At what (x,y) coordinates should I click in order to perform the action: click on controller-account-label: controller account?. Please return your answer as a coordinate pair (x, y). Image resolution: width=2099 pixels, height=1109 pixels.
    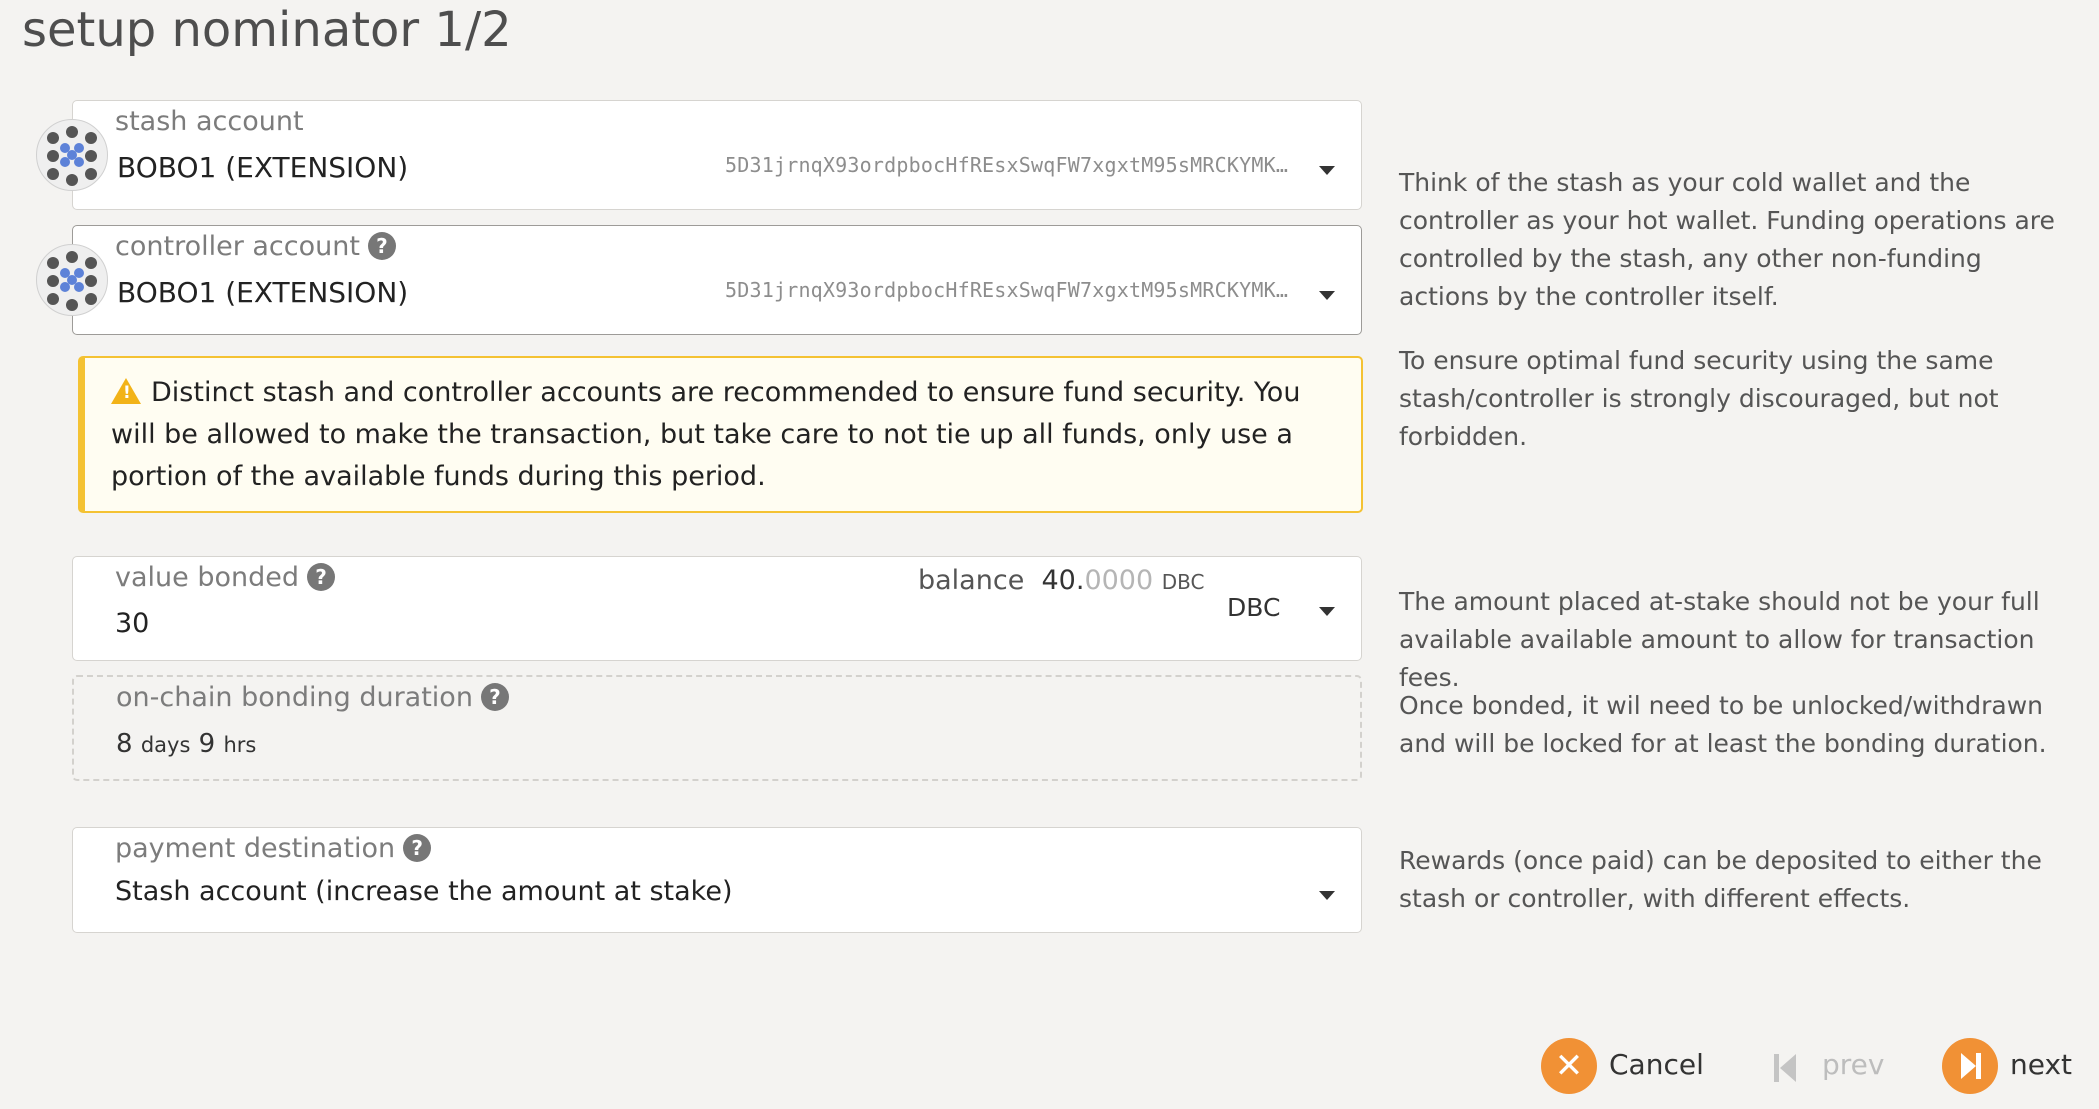
    Looking at the image, I should click on (255, 247).